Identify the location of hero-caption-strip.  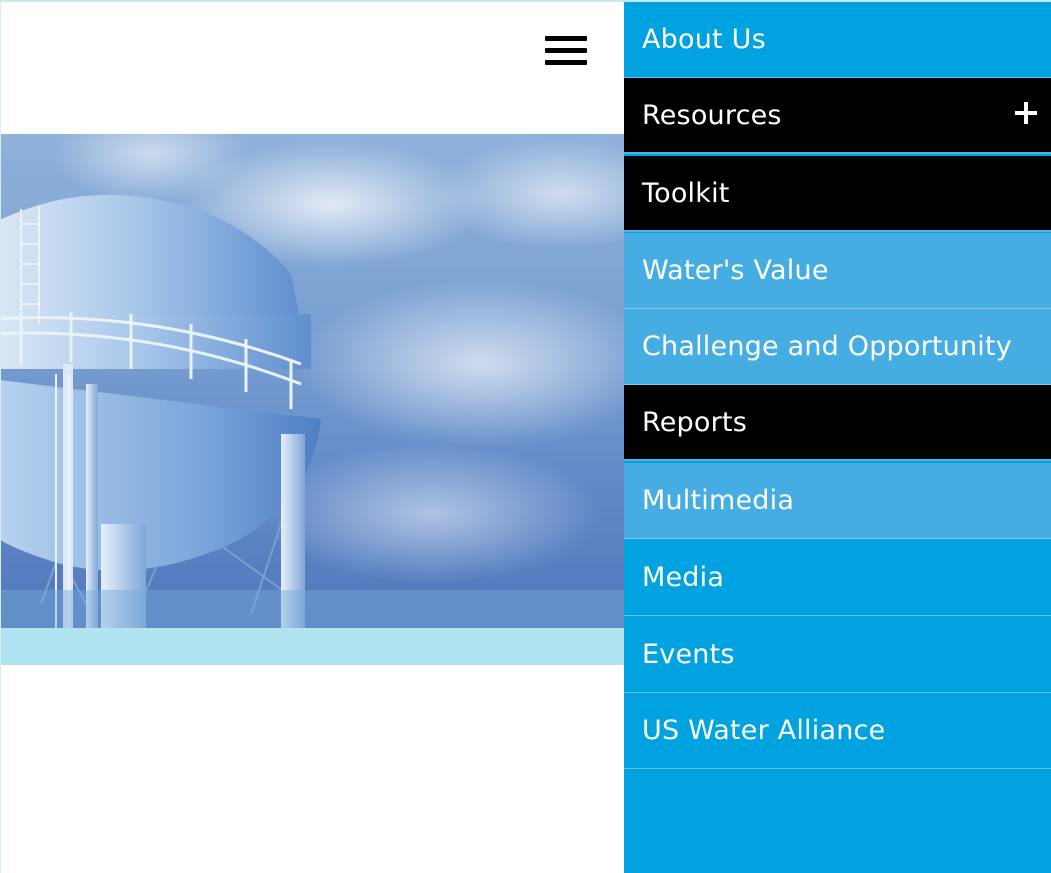
(312, 646).